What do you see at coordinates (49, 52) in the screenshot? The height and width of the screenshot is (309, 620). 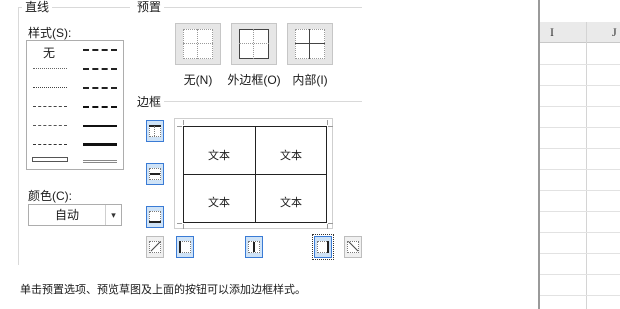 I see `style-none-option: 无` at bounding box center [49, 52].